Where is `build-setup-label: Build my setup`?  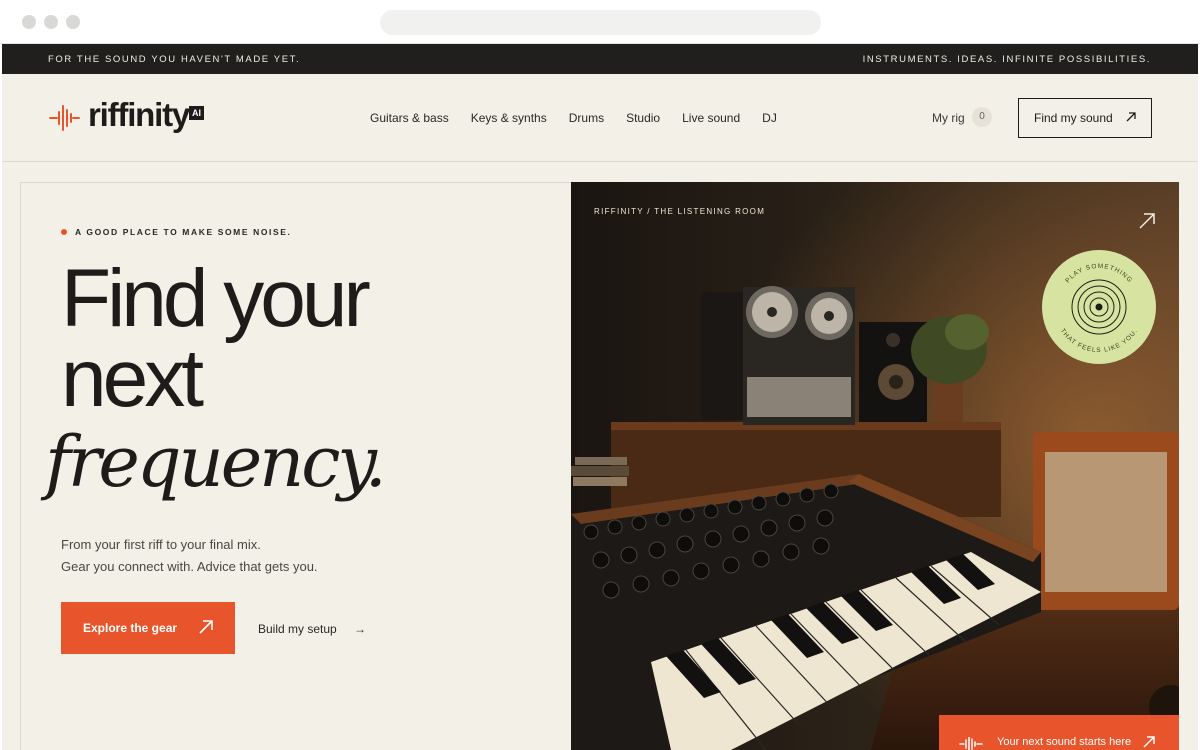
build-setup-label: Build my setup is located at coordinates (297, 629).